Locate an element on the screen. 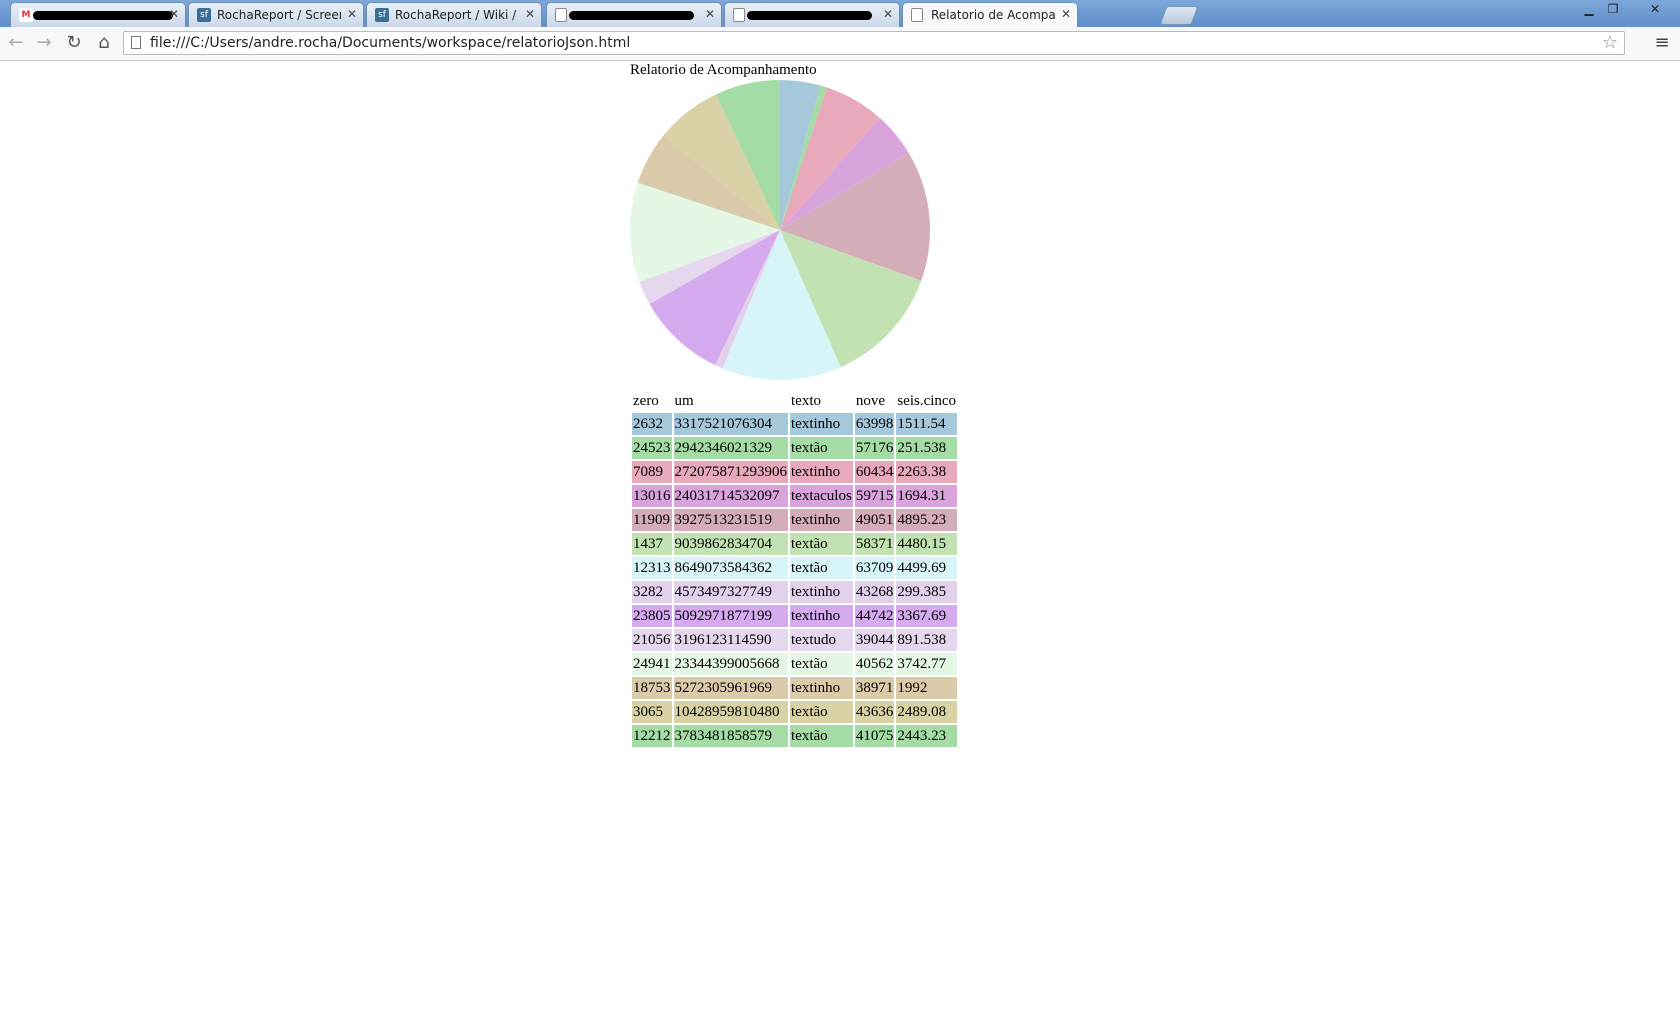 Image resolution: width=1680 pixels, height=1010 pixels. table-cell: 3742.77 is located at coordinates (927, 664).